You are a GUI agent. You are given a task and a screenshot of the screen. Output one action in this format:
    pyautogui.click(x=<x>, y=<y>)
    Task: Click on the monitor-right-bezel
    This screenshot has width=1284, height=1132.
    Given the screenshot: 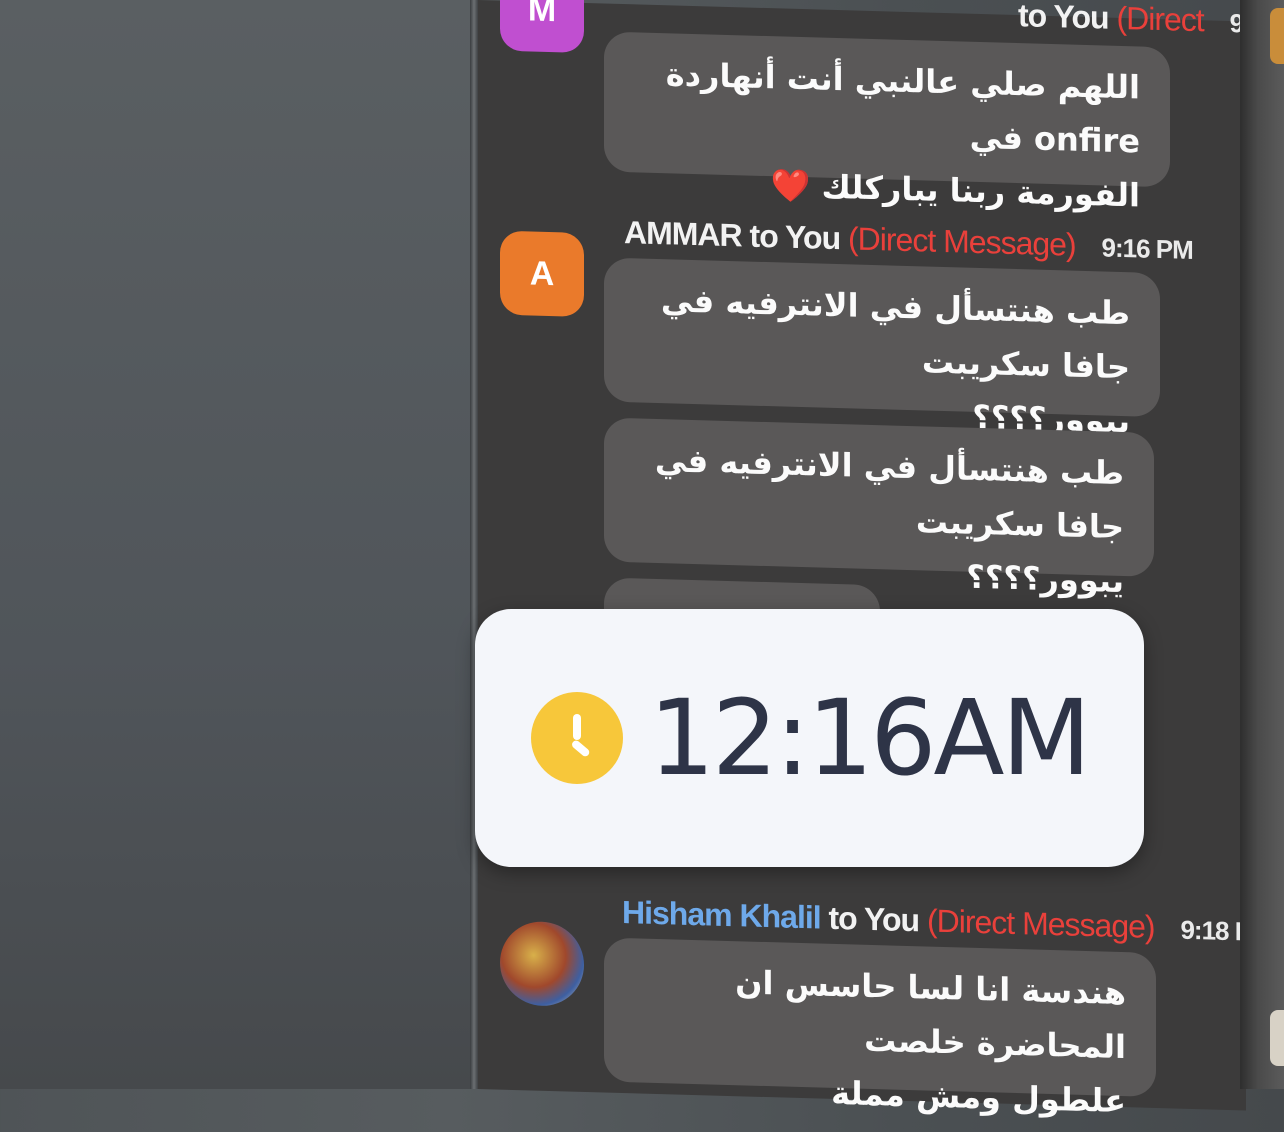 What is the action you would take?
    pyautogui.click(x=1262, y=544)
    